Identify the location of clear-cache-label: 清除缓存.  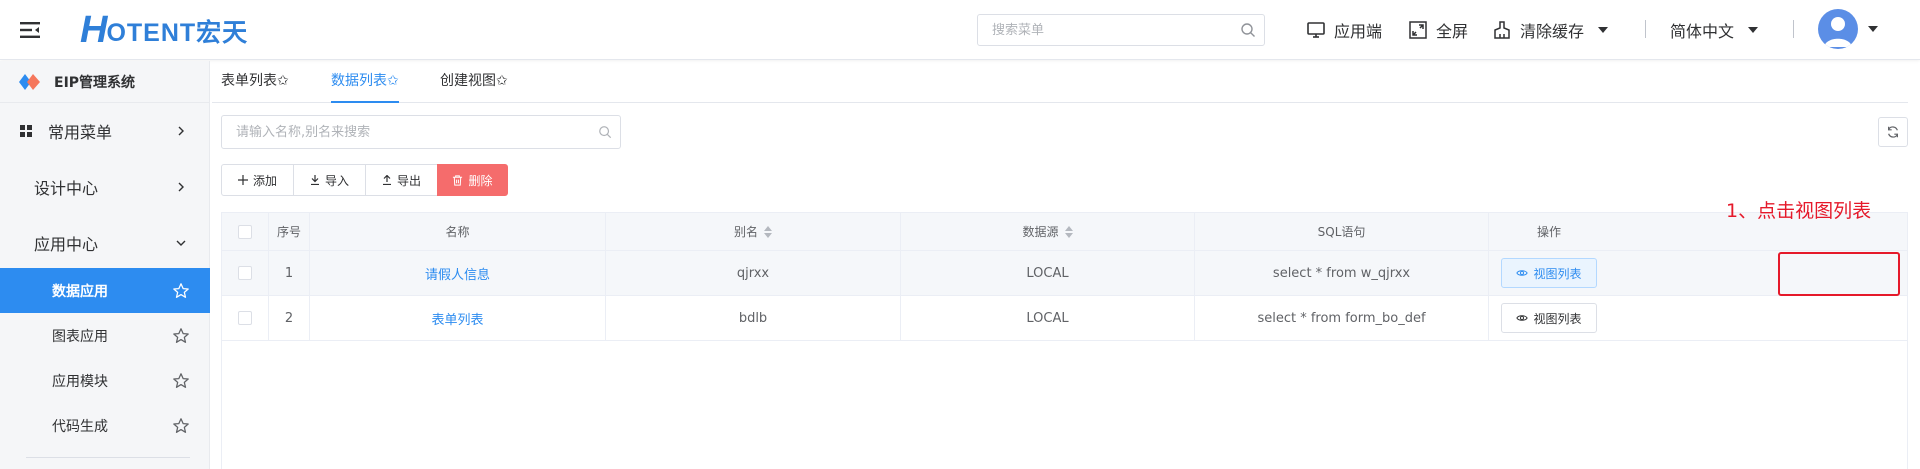
(1552, 31).